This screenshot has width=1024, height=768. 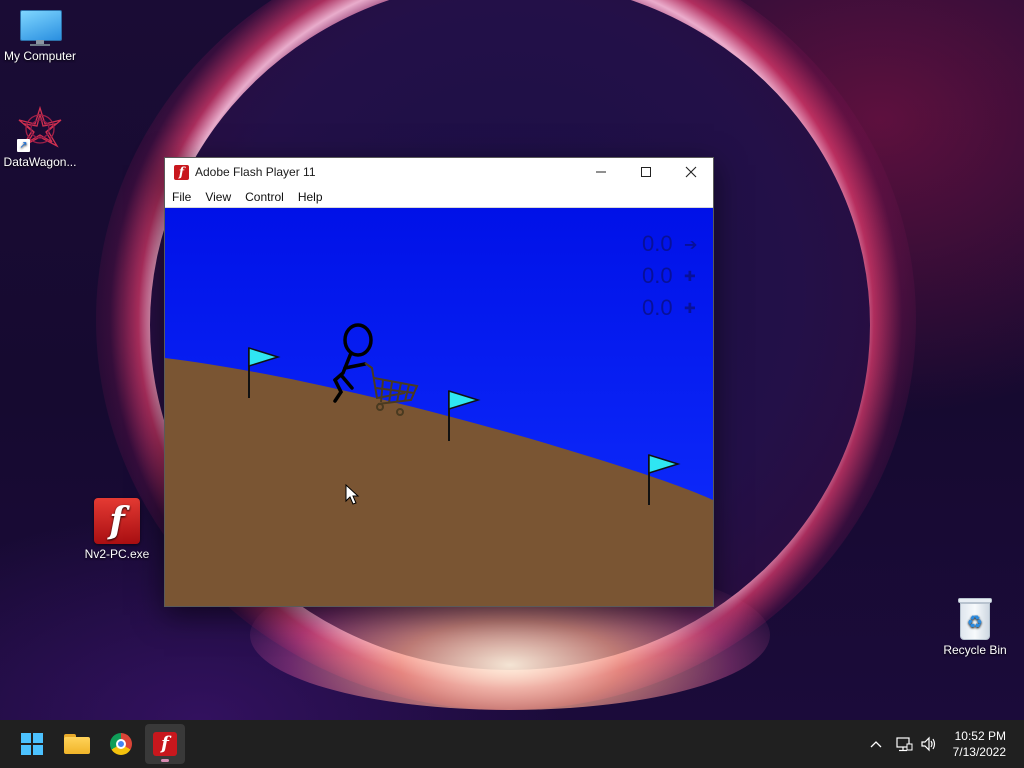 What do you see at coordinates (657, 275) in the screenshot?
I see `hud-value-2: 0.0` at bounding box center [657, 275].